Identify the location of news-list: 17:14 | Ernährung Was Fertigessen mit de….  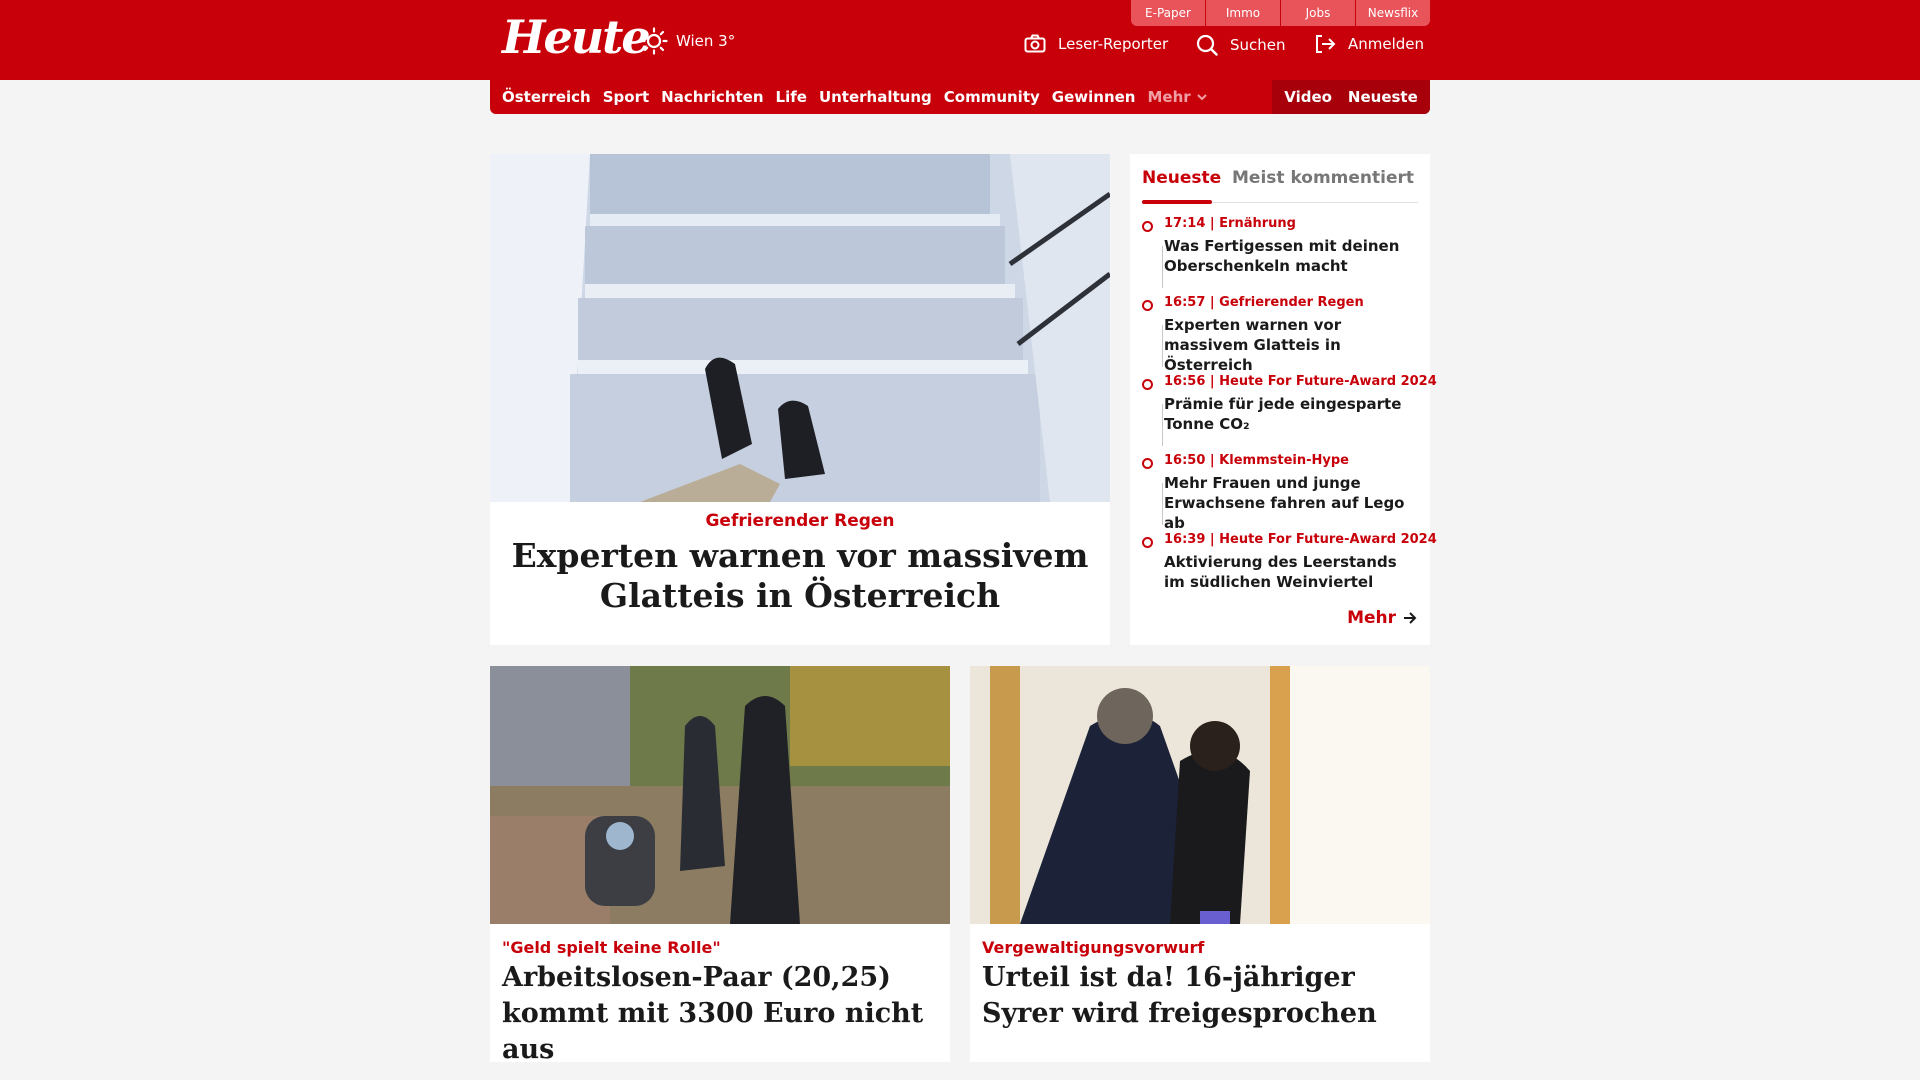
(1289, 413).